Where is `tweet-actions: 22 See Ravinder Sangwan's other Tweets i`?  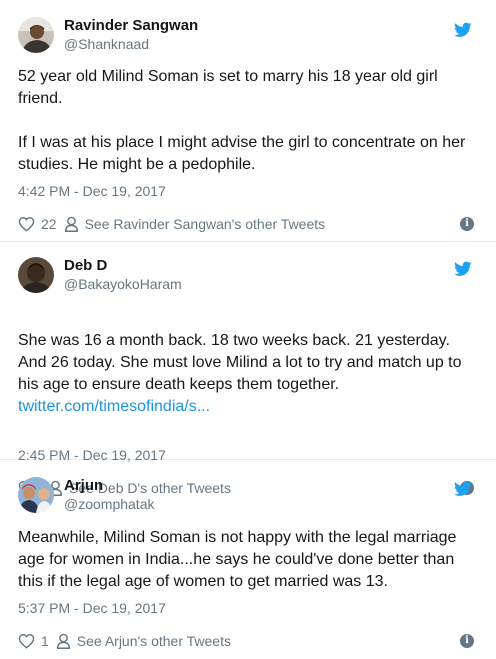
tweet-actions: 22 See Ravinder Sangwan's other Tweets i is located at coordinates (247, 224).